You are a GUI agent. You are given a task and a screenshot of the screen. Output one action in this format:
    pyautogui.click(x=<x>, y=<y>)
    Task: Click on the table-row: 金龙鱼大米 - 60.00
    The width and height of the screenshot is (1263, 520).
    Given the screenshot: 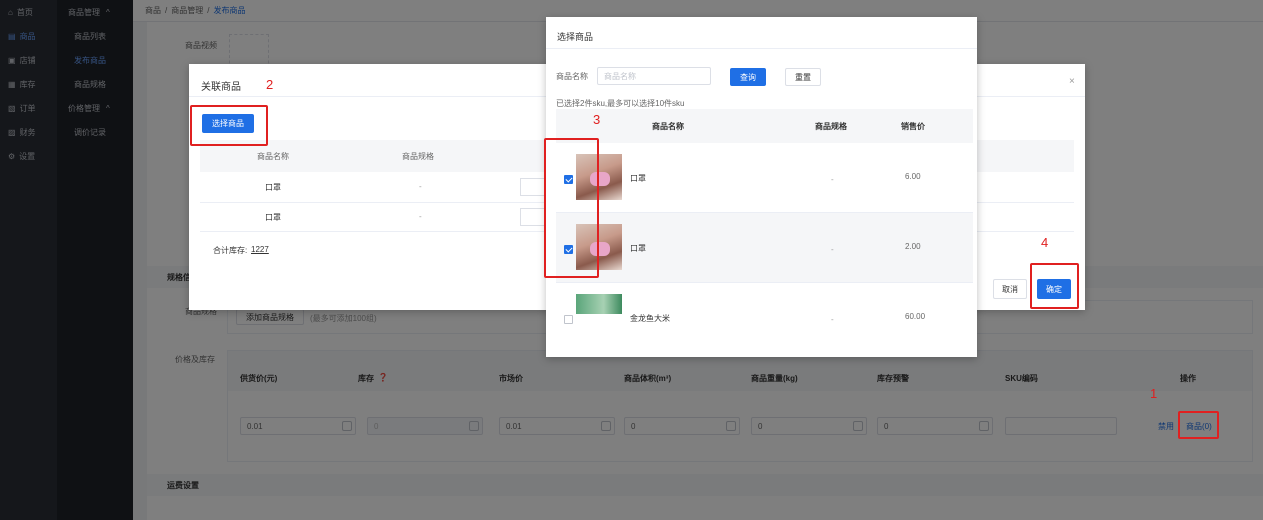 What is the action you would take?
    pyautogui.click(x=764, y=317)
    